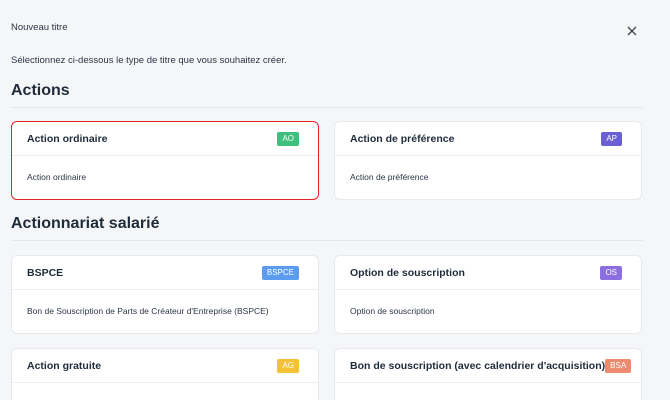 The width and height of the screenshot is (670, 400). Describe the element at coordinates (45, 272) in the screenshot. I see `card-title: BSPCE` at that location.